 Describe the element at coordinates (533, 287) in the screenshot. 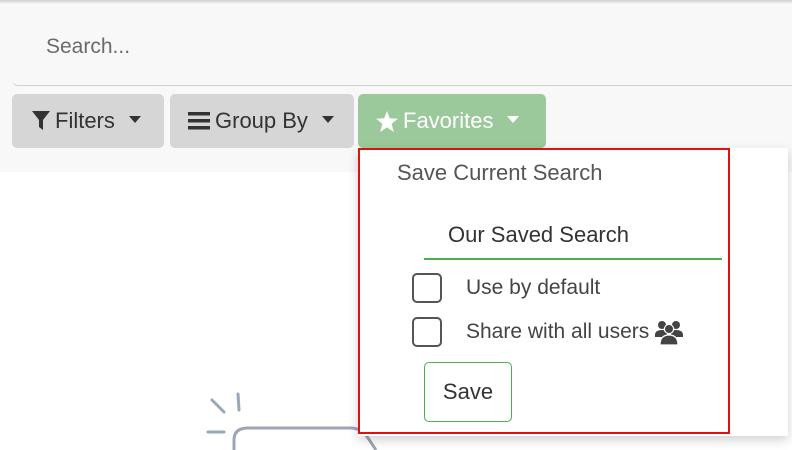

I see `use-by-default-label: Use by default` at that location.